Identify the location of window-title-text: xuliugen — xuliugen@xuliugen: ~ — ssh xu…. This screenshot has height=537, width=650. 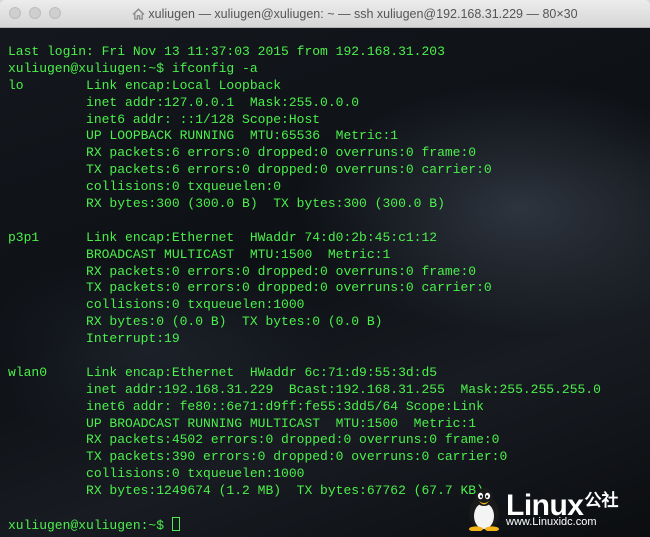
(363, 14).